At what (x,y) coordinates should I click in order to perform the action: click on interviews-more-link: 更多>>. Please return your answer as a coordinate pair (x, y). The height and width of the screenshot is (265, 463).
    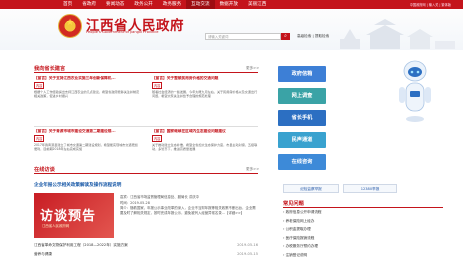
    Looking at the image, I should click on (252, 169).